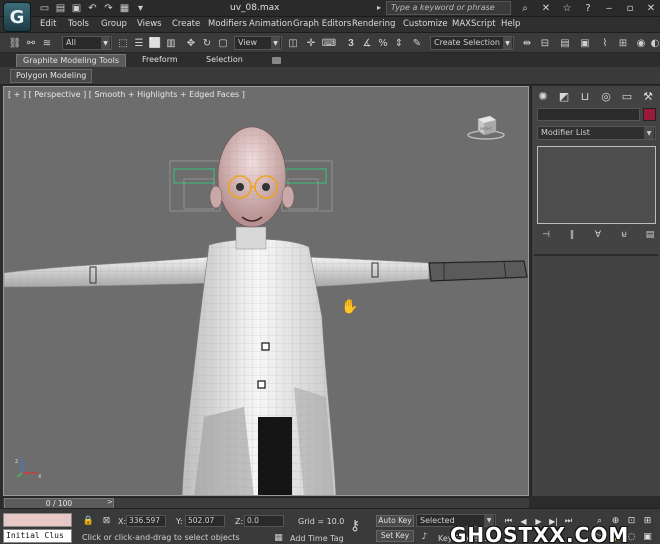 This screenshot has width=660, height=544. Describe the element at coordinates (47, 43) in the screenshot. I see `bind-spacewarp-icon: ≋` at that location.